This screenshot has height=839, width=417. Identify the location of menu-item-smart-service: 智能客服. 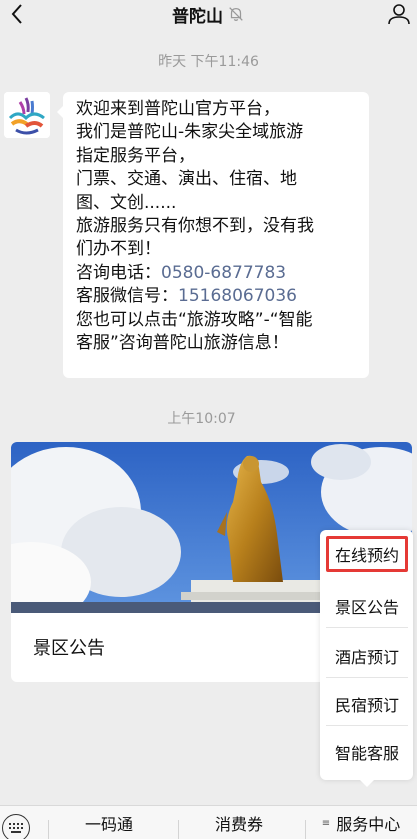
(367, 752).